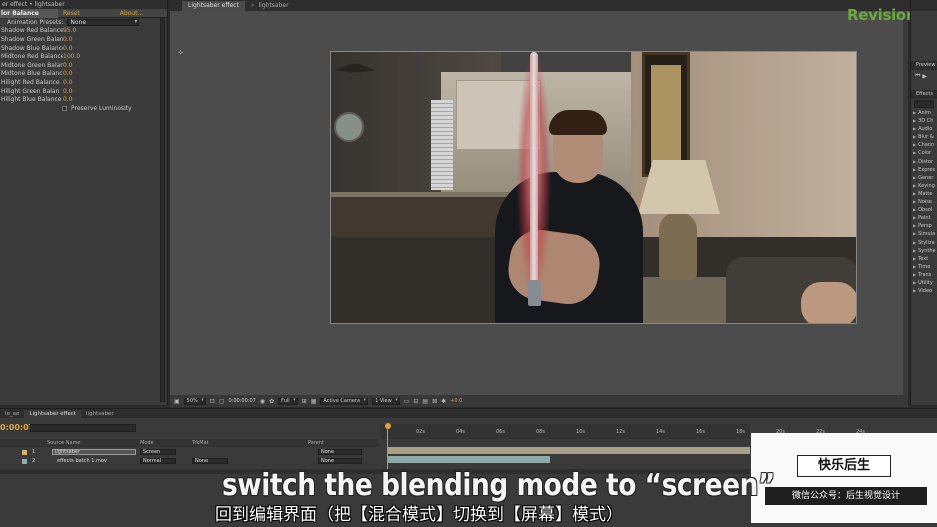 Image resolution: width=937 pixels, height=527 pixels. Describe the element at coordinates (189, 461) in the screenshot. I see `timeline-layer-row: 2 effects batch 1.mov Normal None None` at that location.